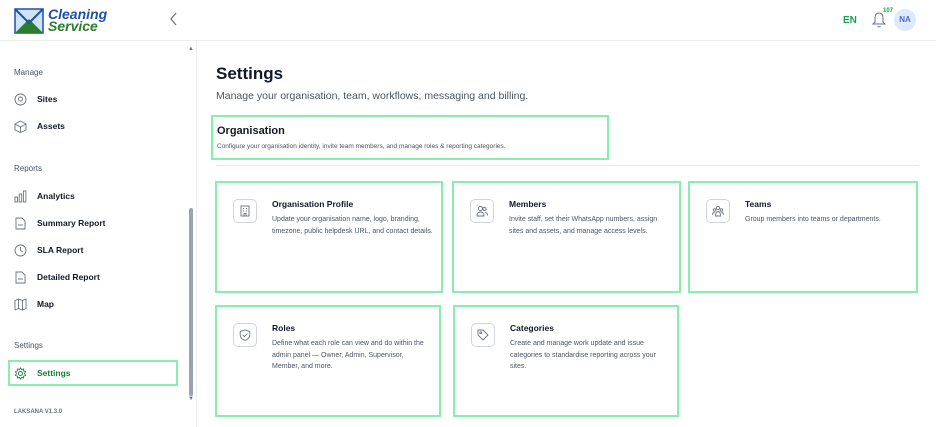 Image resolution: width=936 pixels, height=427 pixels. Describe the element at coordinates (482, 211) in the screenshot. I see `users-icon` at that location.